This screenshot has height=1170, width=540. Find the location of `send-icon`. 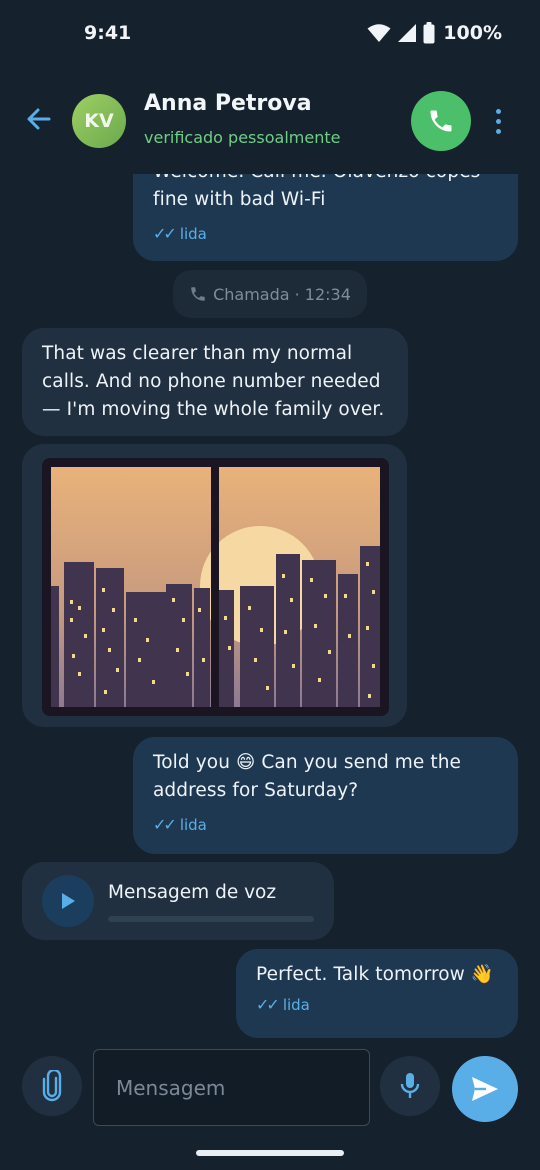

send-icon is located at coordinates (485, 1089).